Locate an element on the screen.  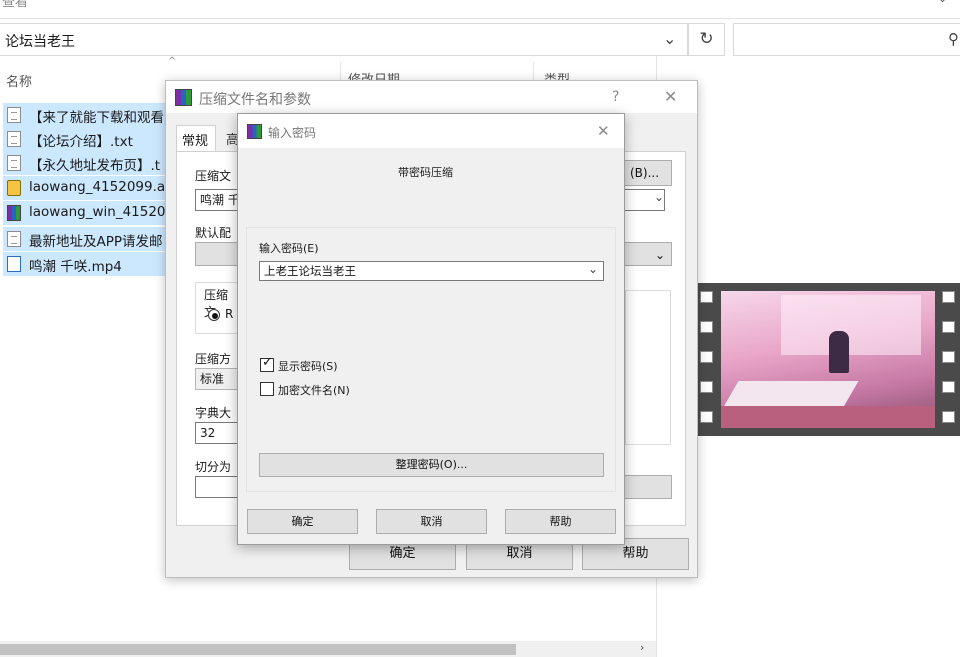
rar-file-icon is located at coordinates (14, 213).